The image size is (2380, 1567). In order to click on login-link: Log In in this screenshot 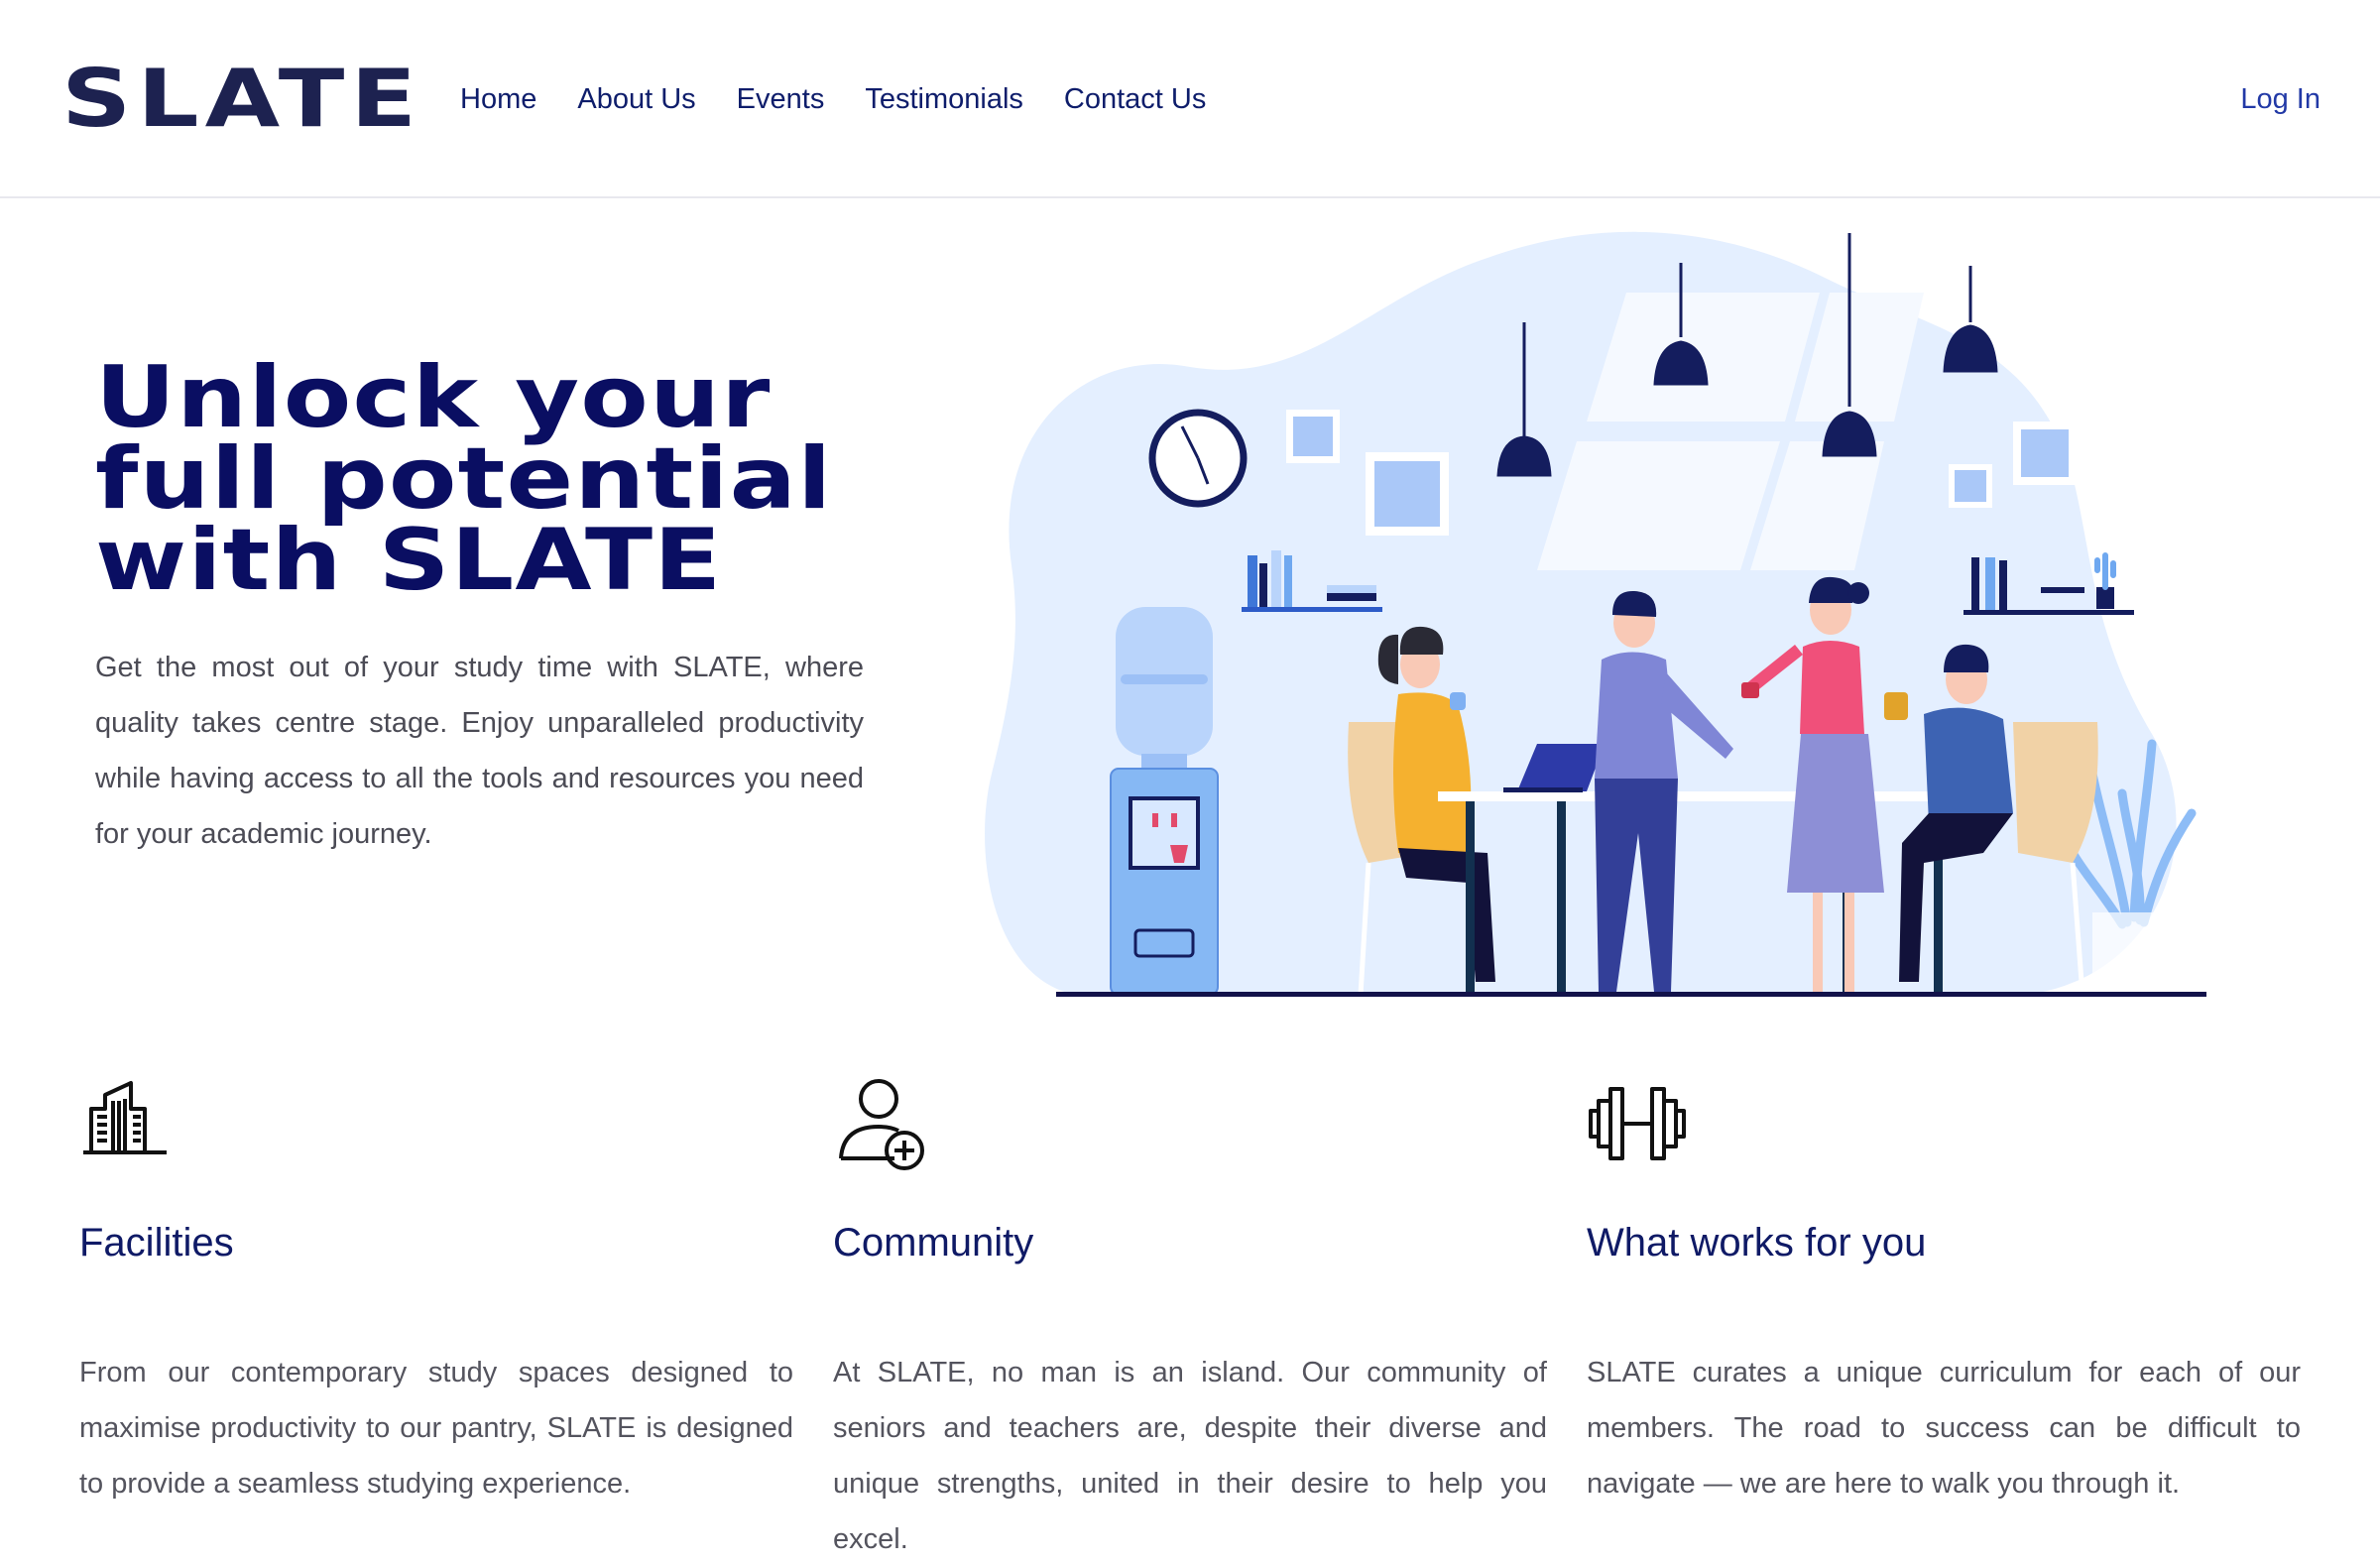, I will do `click(2280, 99)`.